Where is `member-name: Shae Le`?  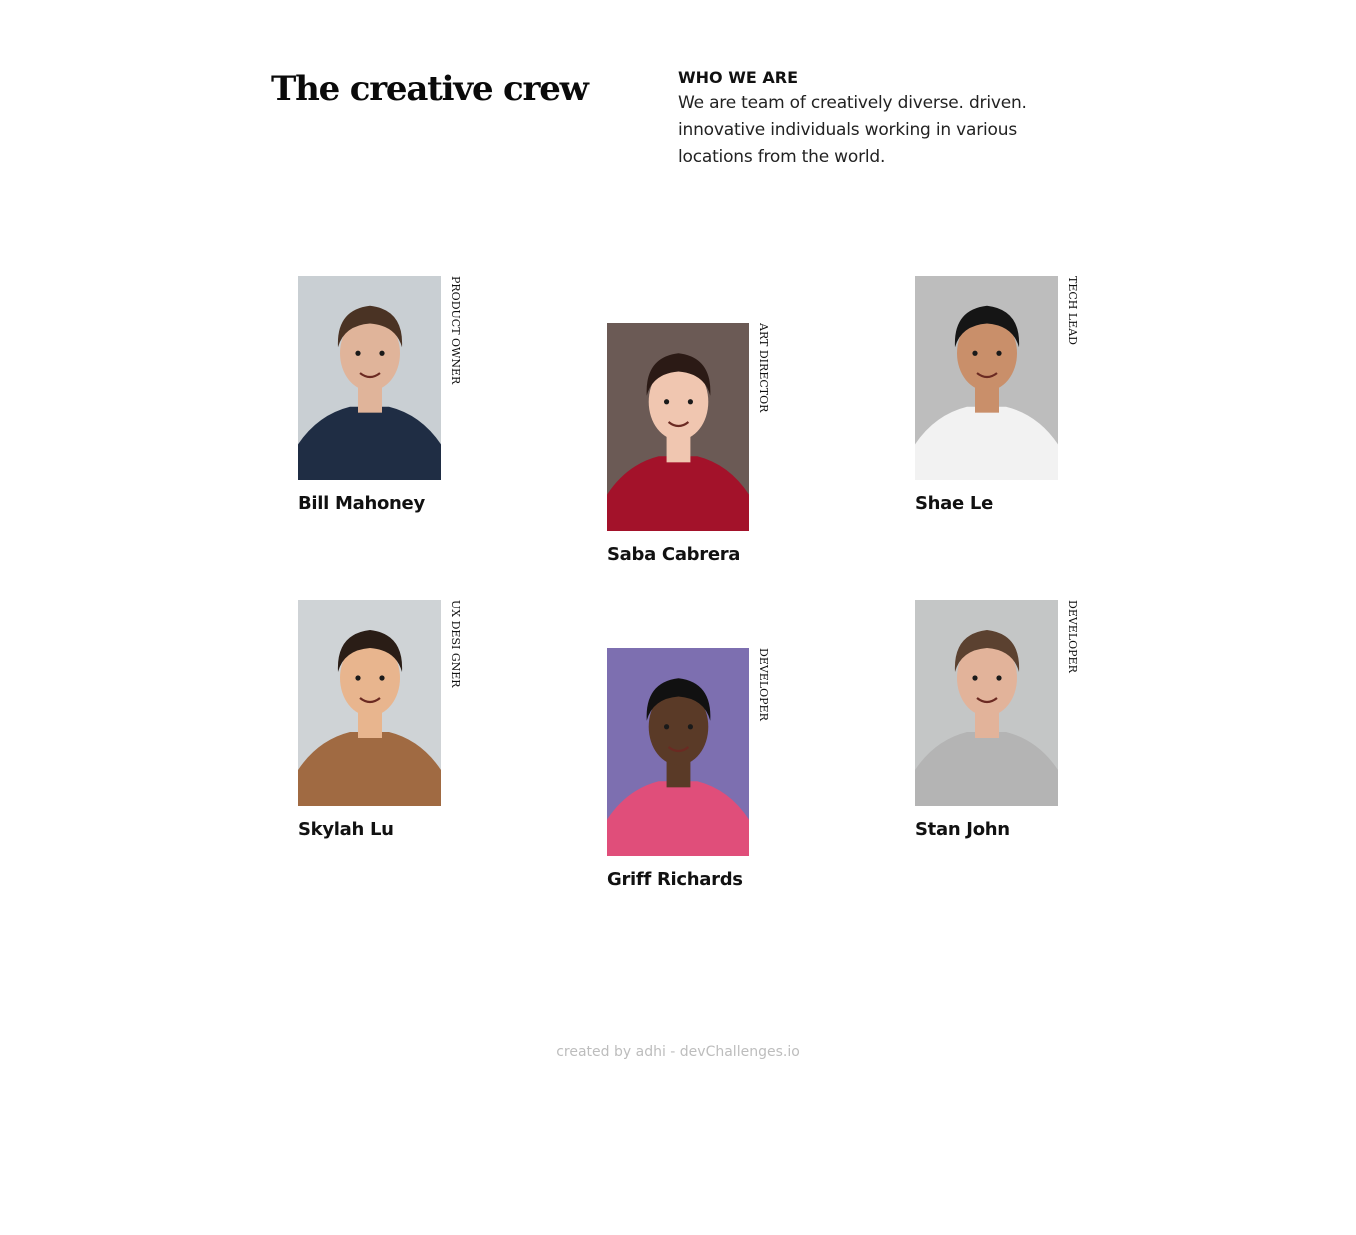 member-name: Shae Le is located at coordinates (954, 503).